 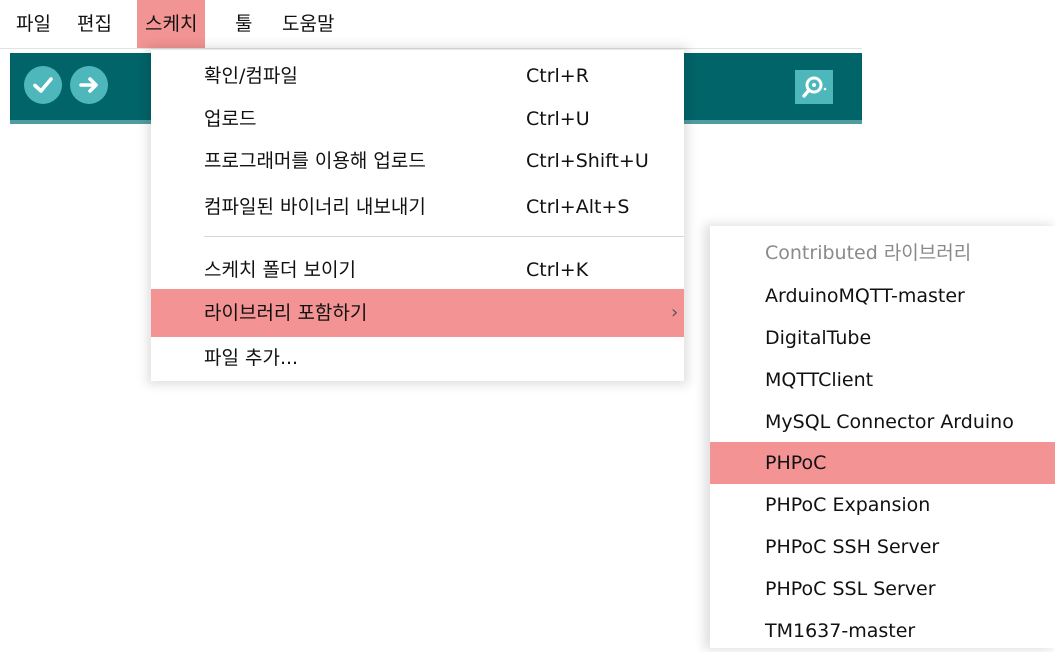 What do you see at coordinates (557, 76) in the screenshot?
I see `menu-item-shortcut: Ctrl+R` at bounding box center [557, 76].